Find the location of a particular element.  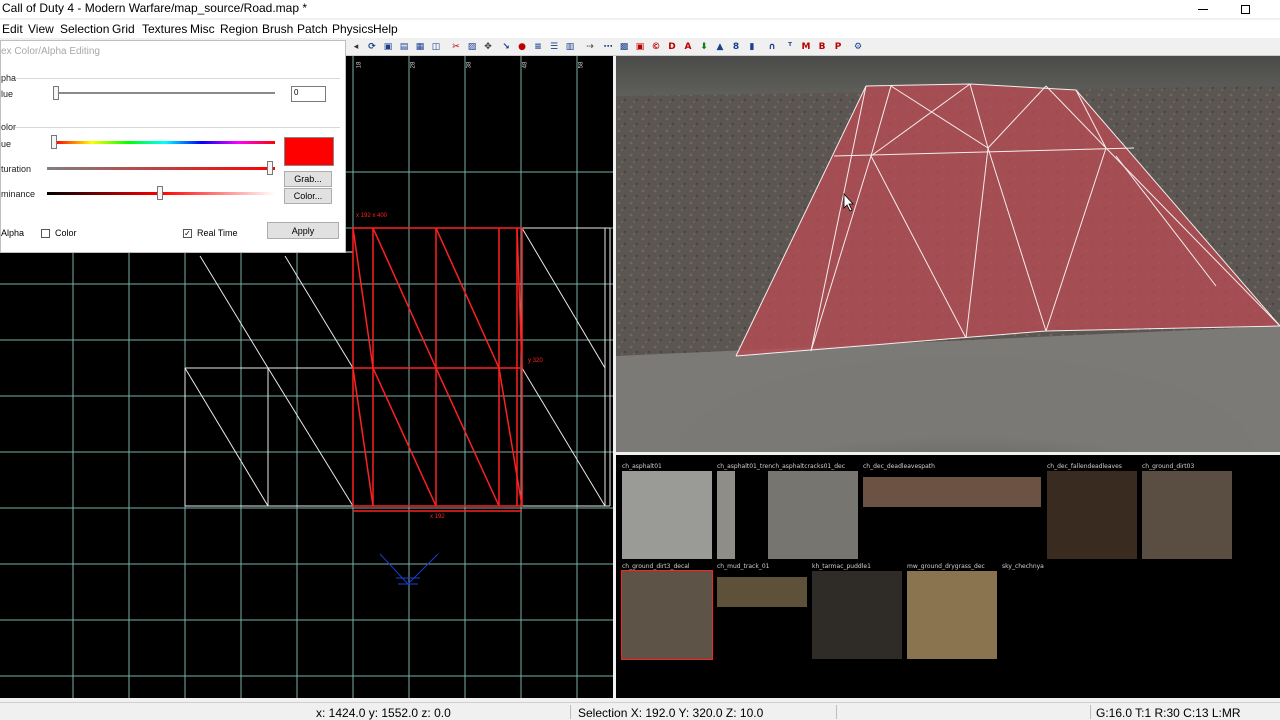

toolbar-a-icon: A is located at coordinates (688, 47).